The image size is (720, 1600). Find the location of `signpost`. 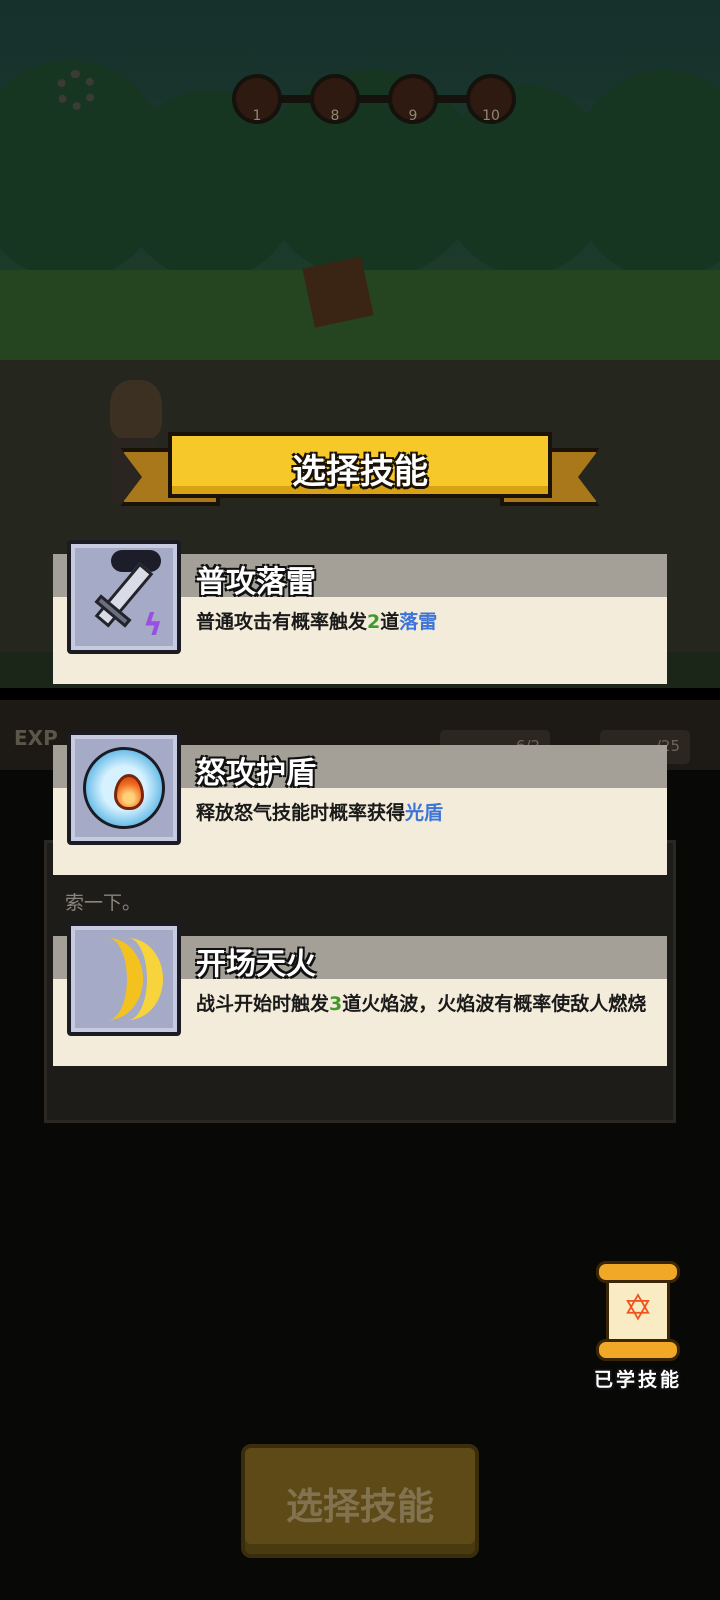

signpost is located at coordinates (338, 292).